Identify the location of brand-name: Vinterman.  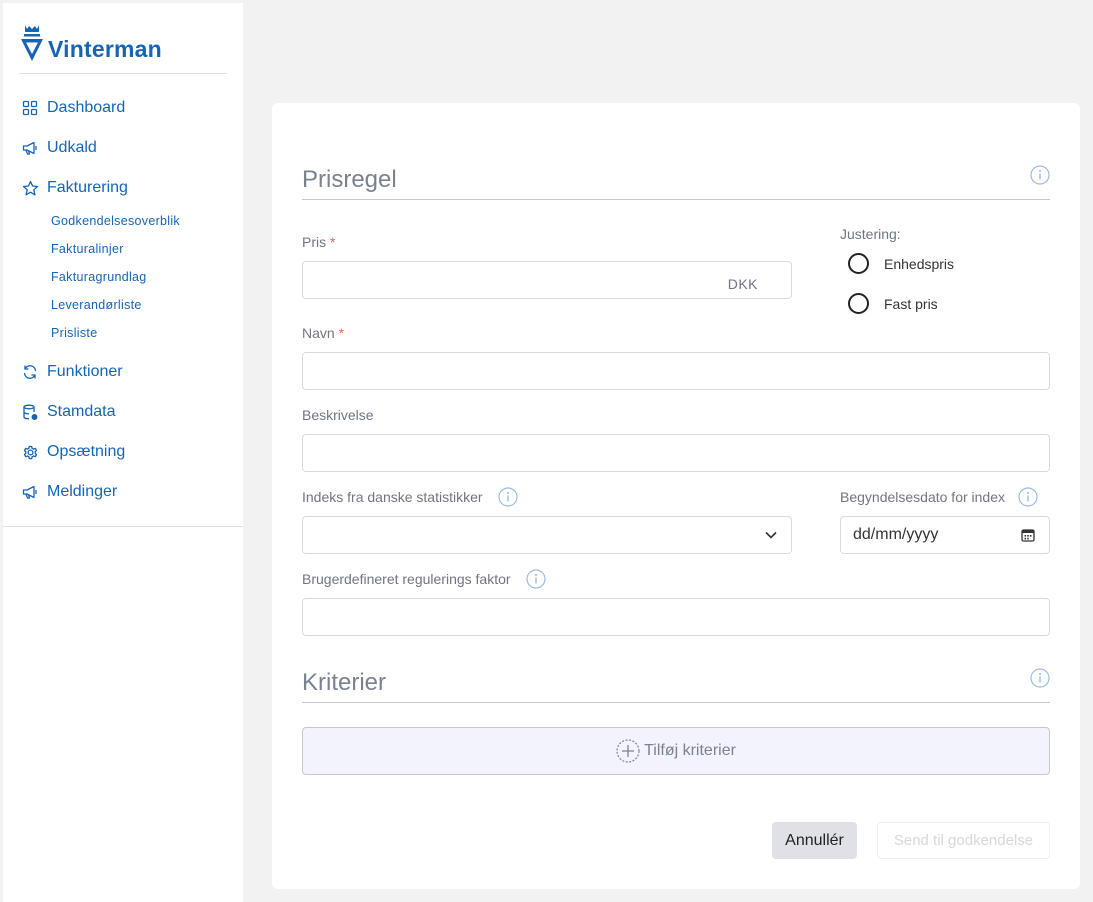
(105, 49).